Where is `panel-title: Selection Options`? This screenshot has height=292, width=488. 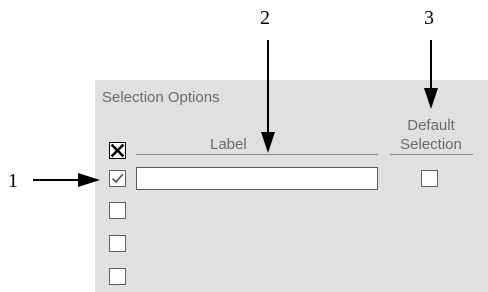
panel-title: Selection Options is located at coordinates (161, 97).